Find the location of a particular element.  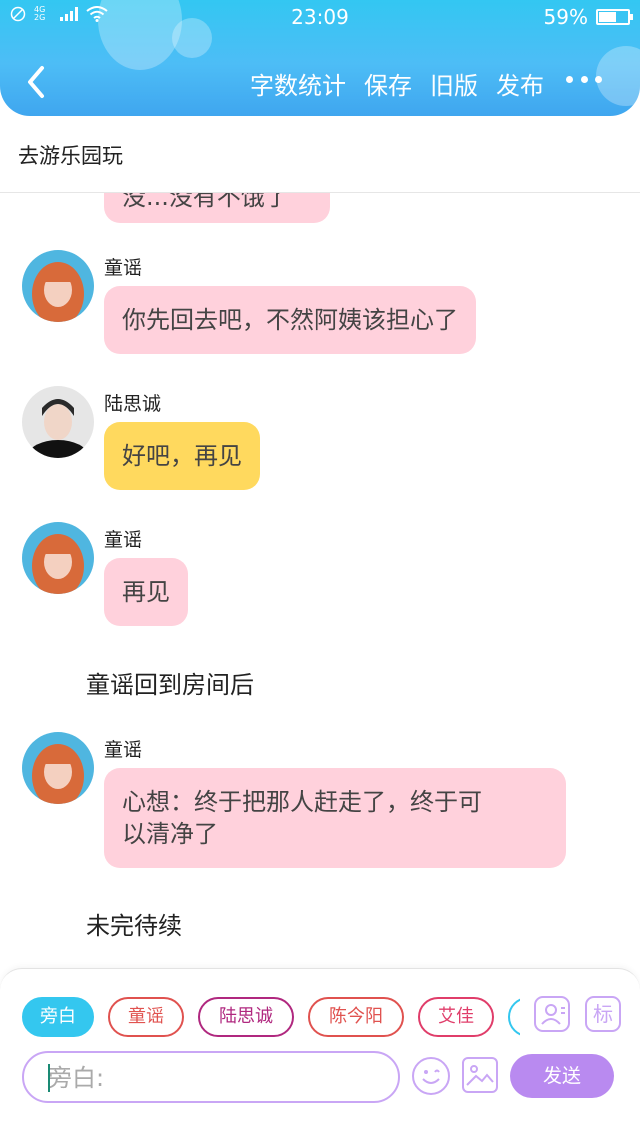

nav-actions: 字数统计 保存 旧版 发布 is located at coordinates (397, 83).